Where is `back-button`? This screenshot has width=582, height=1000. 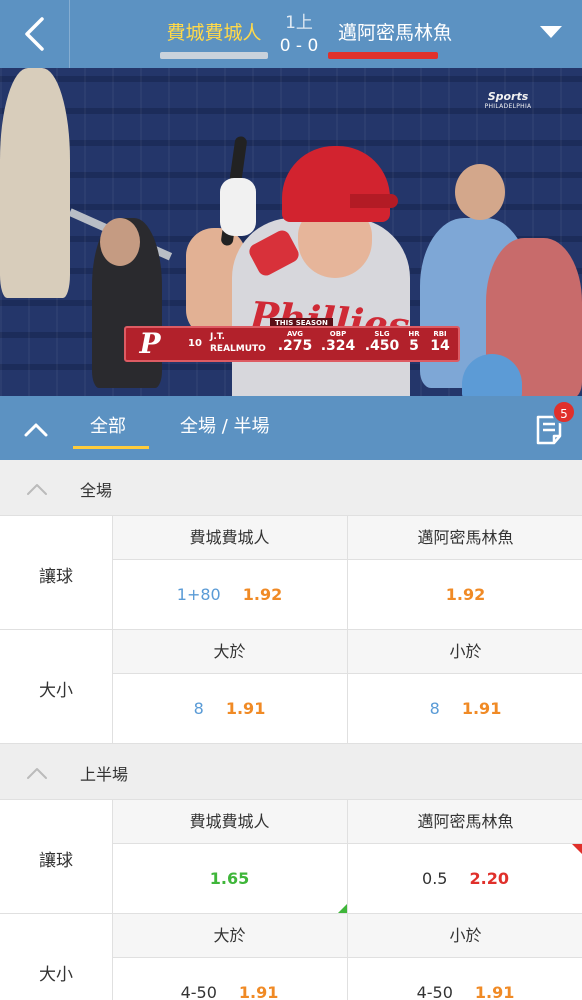
back-button is located at coordinates (35, 34).